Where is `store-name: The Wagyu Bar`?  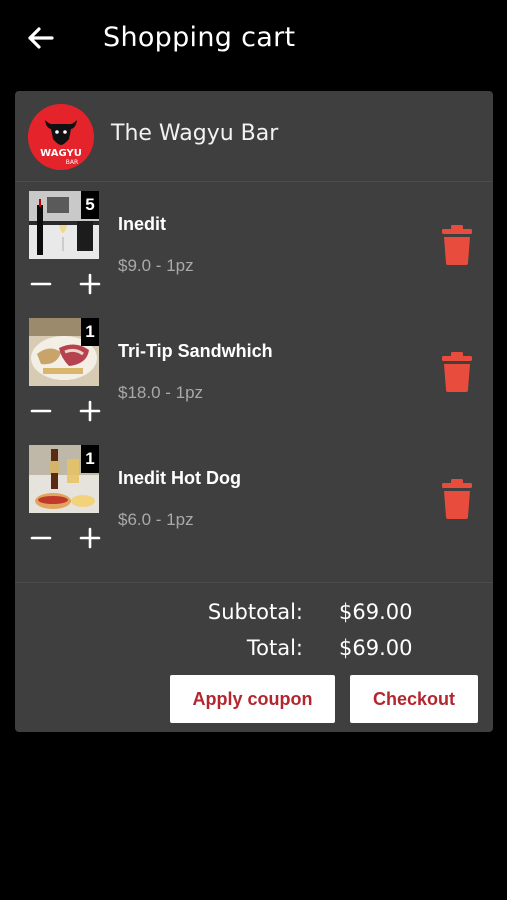
store-name: The Wagyu Bar is located at coordinates (195, 133).